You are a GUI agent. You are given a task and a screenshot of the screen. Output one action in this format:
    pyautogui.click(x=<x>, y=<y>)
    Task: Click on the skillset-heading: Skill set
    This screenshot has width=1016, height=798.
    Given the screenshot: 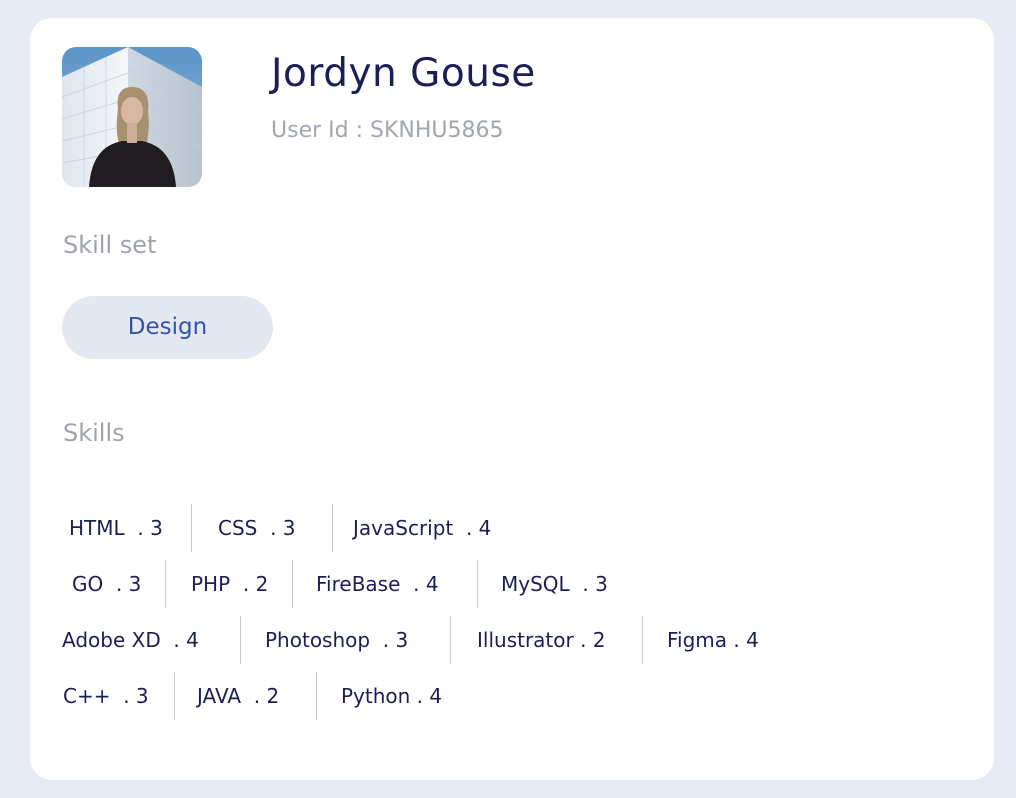 What is the action you would take?
    pyautogui.click(x=110, y=245)
    